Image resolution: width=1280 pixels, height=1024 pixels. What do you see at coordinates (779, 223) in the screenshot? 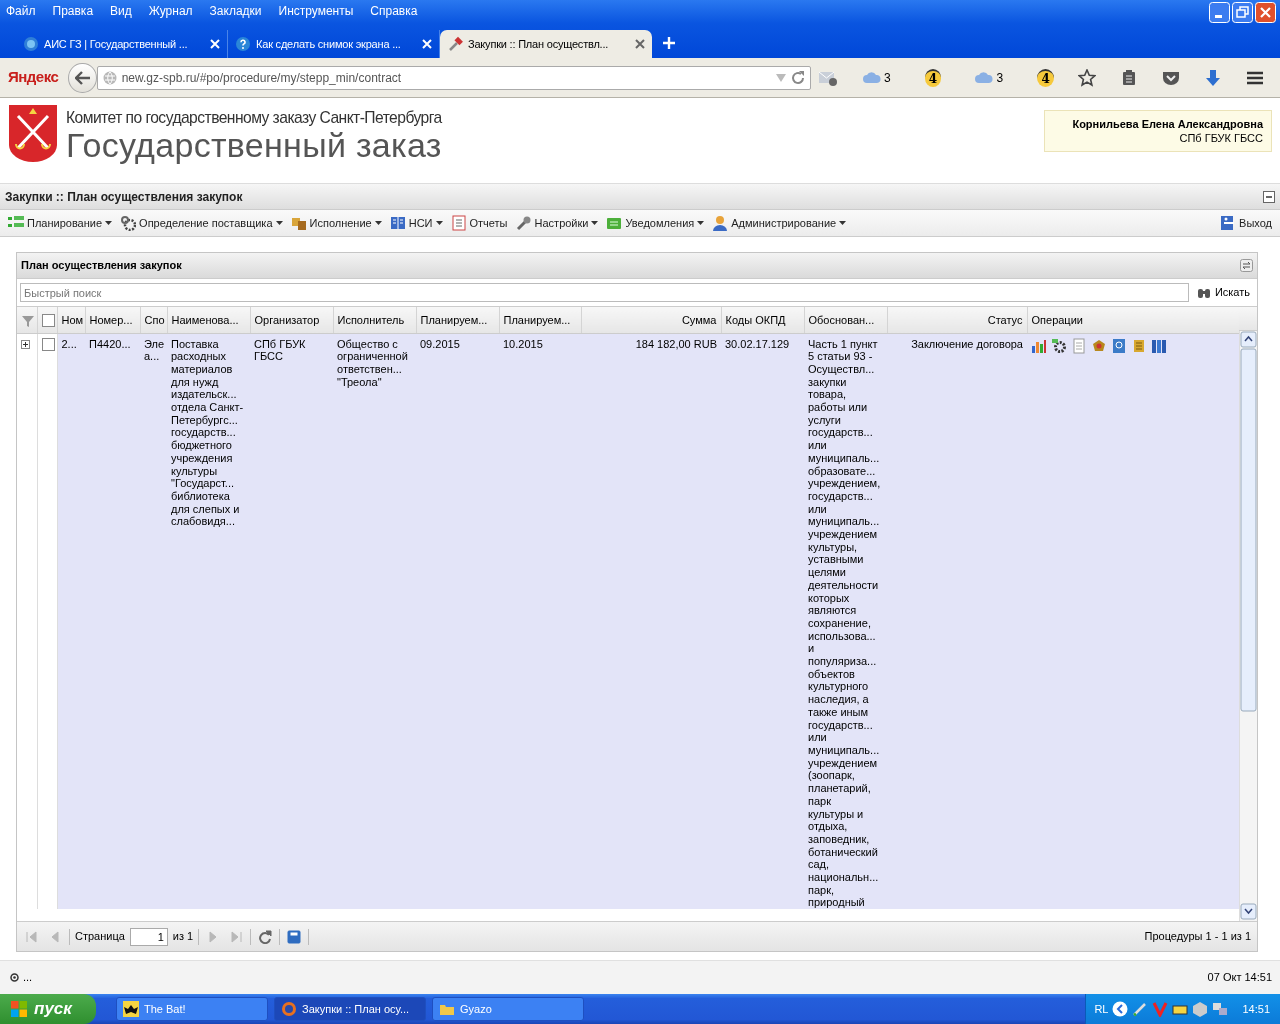
I see `menu-item: Администрирование` at bounding box center [779, 223].